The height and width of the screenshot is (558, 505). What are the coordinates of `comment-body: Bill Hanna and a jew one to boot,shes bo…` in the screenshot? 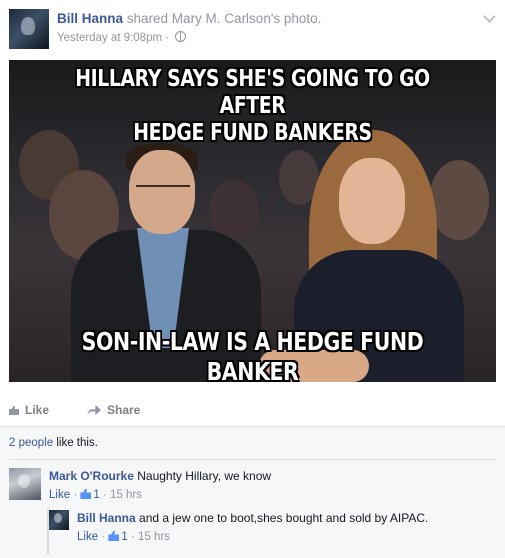 It's located at (252, 518).